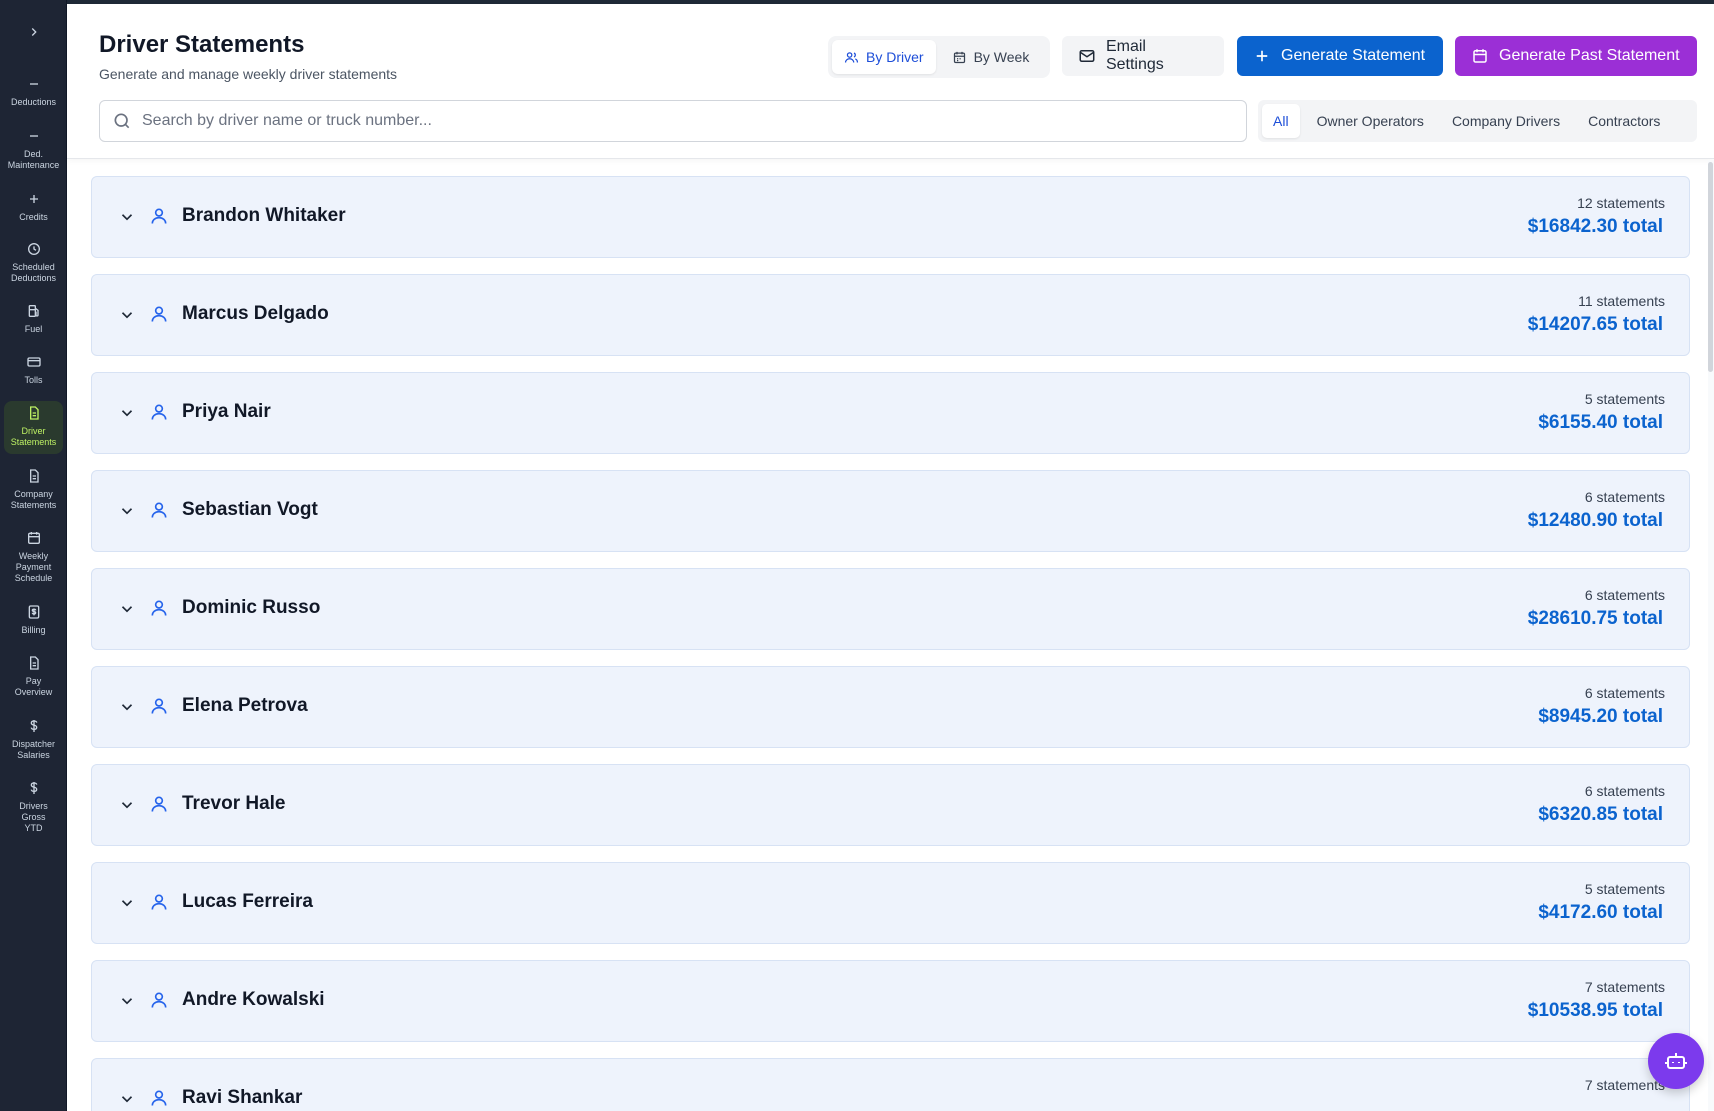 The image size is (1714, 1111). What do you see at coordinates (234, 803) in the screenshot?
I see `driver-name: Trevor Hale` at bounding box center [234, 803].